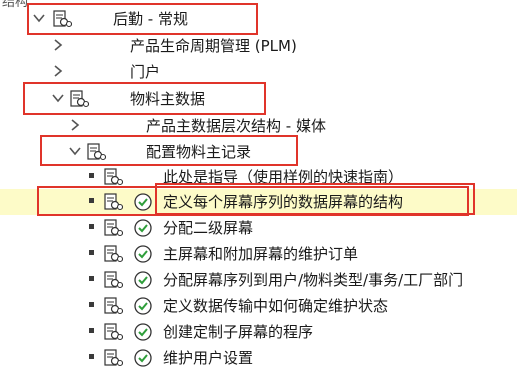 This screenshot has width=517, height=377. I want to click on tree-node-label: 门户, so click(145, 72).